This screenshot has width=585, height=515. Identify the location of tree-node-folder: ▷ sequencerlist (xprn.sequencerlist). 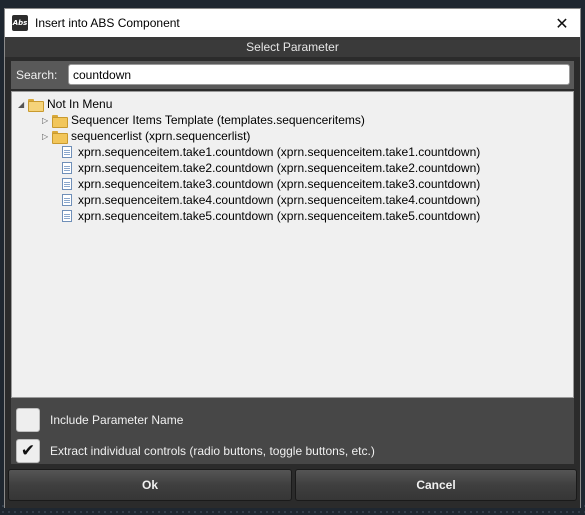
(146, 136).